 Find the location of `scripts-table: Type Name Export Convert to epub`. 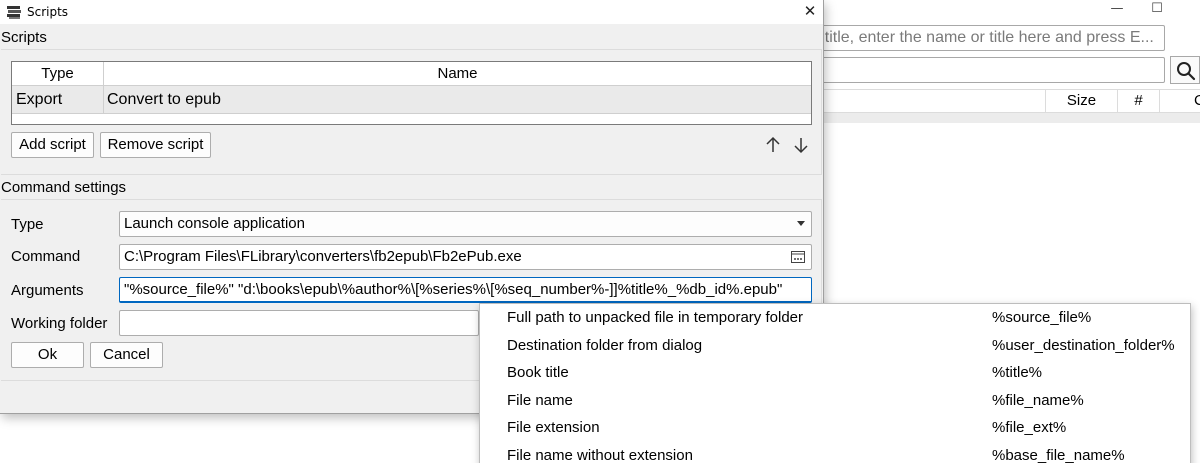

scripts-table: Type Name Export Convert to epub is located at coordinates (411, 93).